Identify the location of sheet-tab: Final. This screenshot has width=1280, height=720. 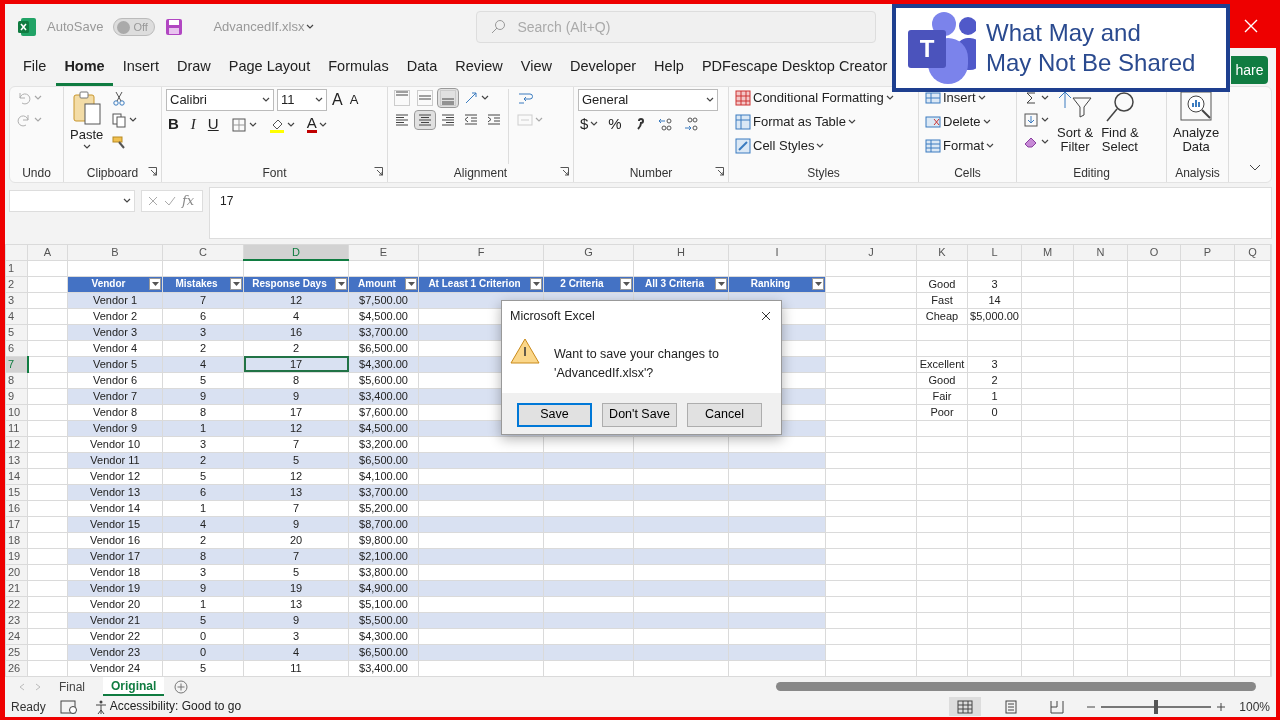
(72, 686).